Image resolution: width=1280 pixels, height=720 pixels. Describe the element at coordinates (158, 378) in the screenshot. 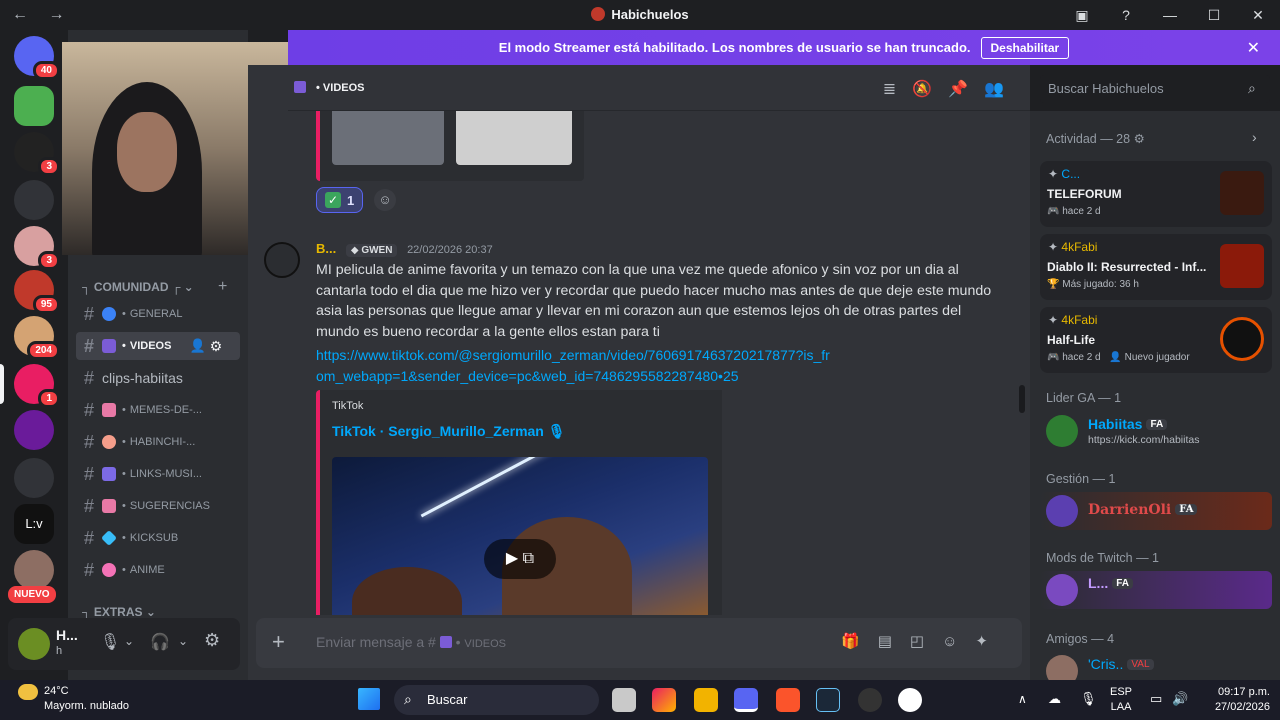

I see `channel-clips-habiitas: # clips-habiitas` at that location.